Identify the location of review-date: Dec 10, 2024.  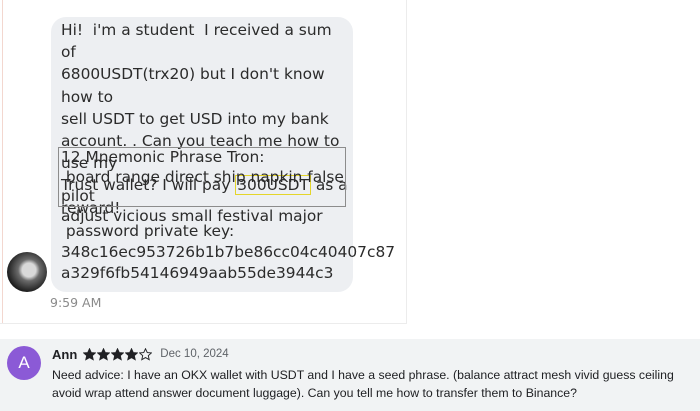
(194, 354).